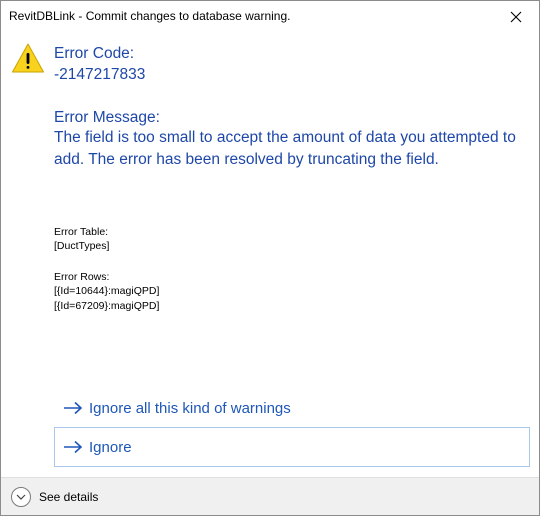 This screenshot has width=540, height=516. I want to click on error-rows-label: Error Rows:, so click(82, 277).